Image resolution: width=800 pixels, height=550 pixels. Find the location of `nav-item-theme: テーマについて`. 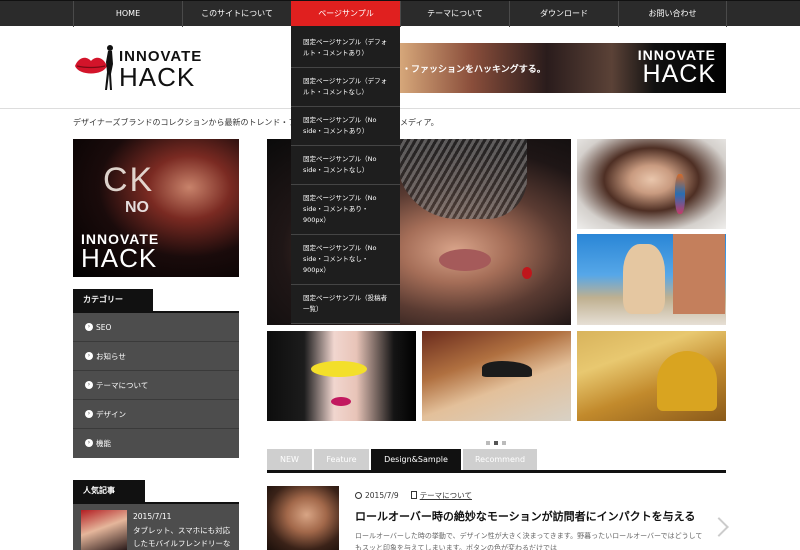

nav-item-theme: テーマについて is located at coordinates (454, 14).